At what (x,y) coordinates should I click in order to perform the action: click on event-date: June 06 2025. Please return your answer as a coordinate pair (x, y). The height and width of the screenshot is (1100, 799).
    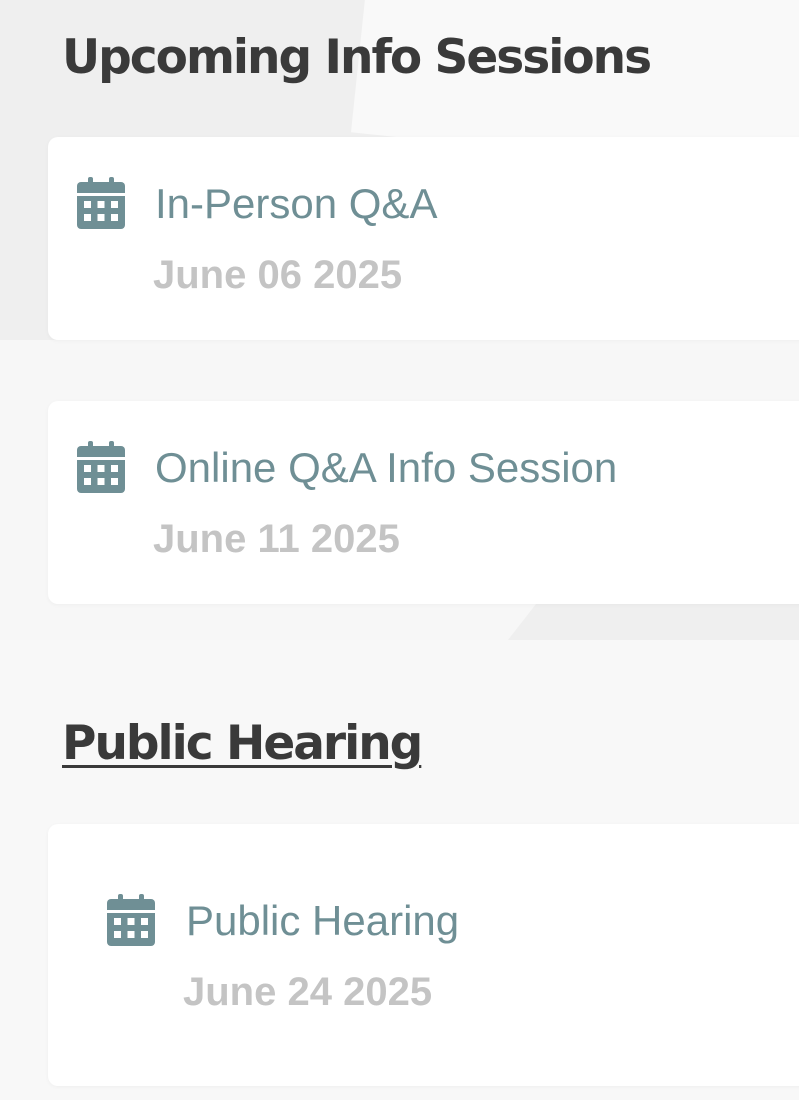
    Looking at the image, I should click on (278, 275).